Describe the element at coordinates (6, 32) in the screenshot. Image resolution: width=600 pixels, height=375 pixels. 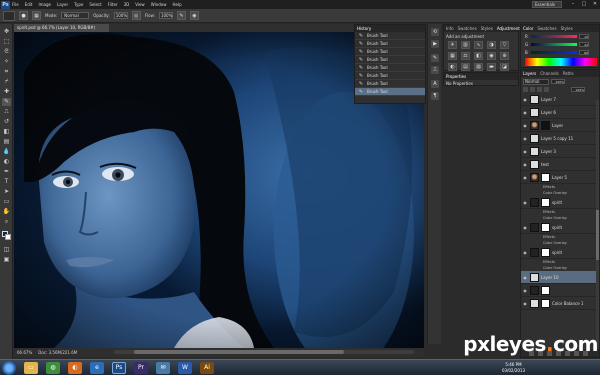
I see `move-tool-icon: ✥` at that location.